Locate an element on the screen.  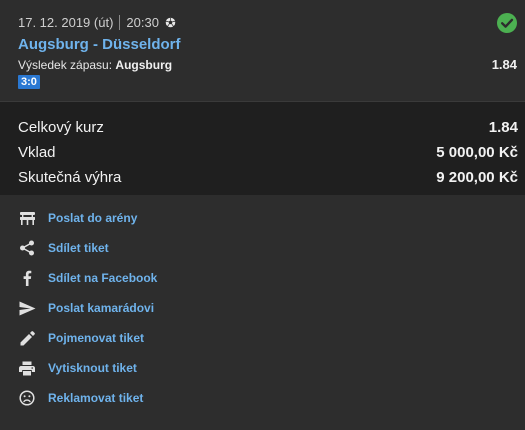
facebook-icon is located at coordinates (27, 278).